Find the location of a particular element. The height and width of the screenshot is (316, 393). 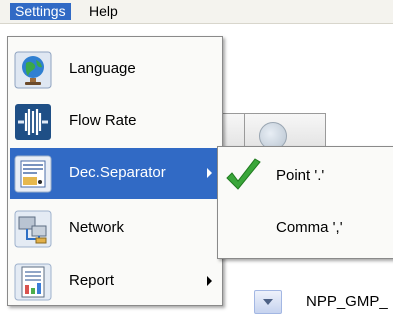

submenu-item-comma: Comma ',' is located at coordinates (305, 228).